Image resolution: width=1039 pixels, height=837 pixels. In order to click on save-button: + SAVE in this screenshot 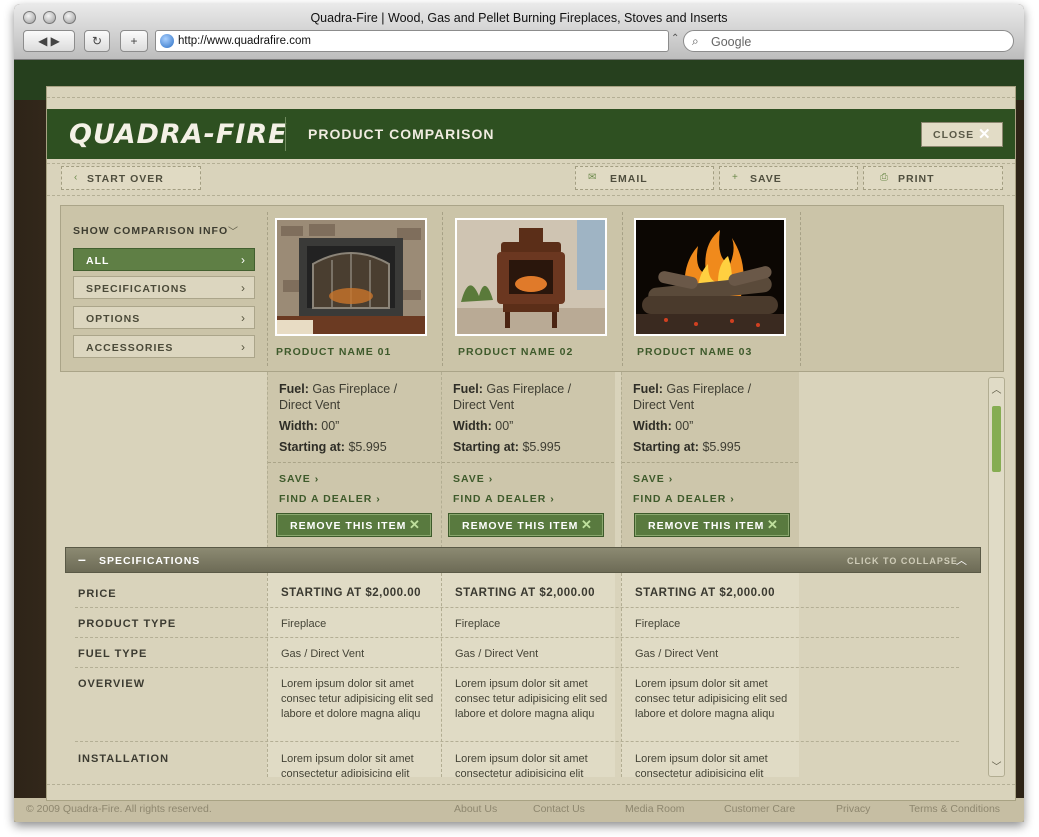, I will do `click(788, 178)`.